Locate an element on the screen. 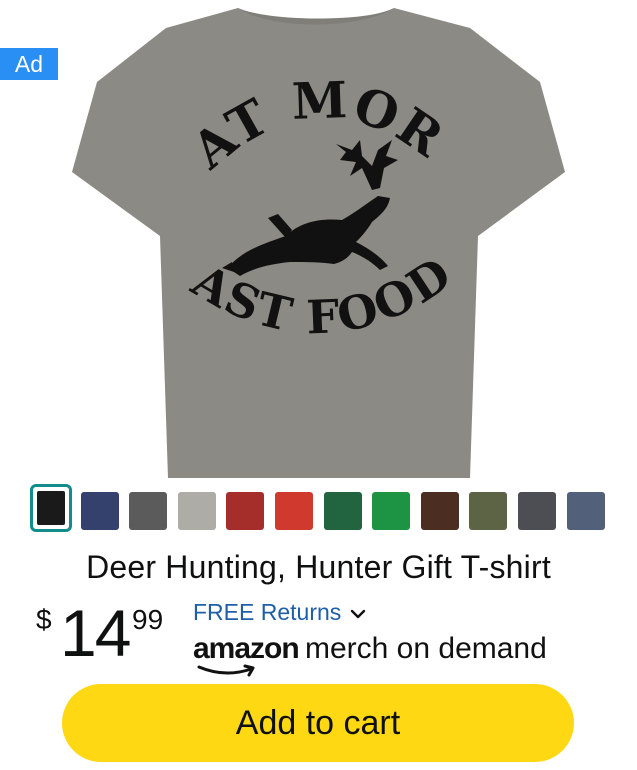 The width and height of the screenshot is (637, 770). amazon-smile-icon is located at coordinates (226, 670).